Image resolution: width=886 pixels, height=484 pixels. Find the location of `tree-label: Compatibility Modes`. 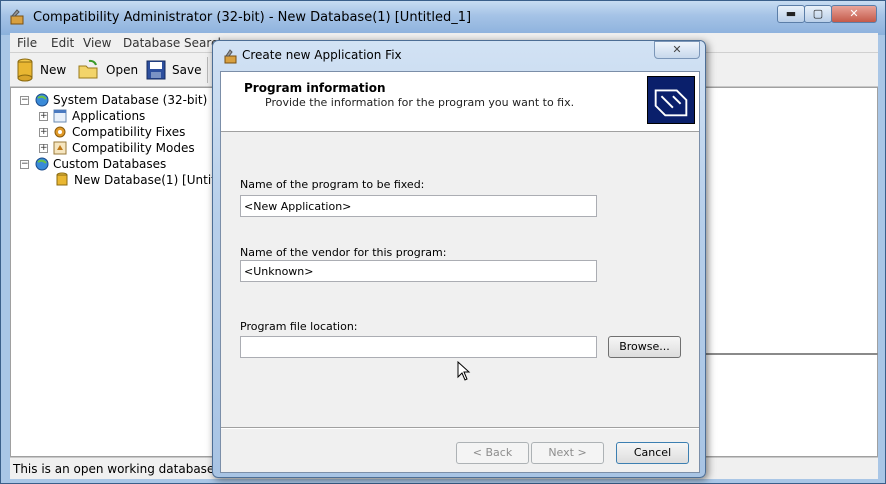

tree-label: Compatibility Modes is located at coordinates (133, 148).